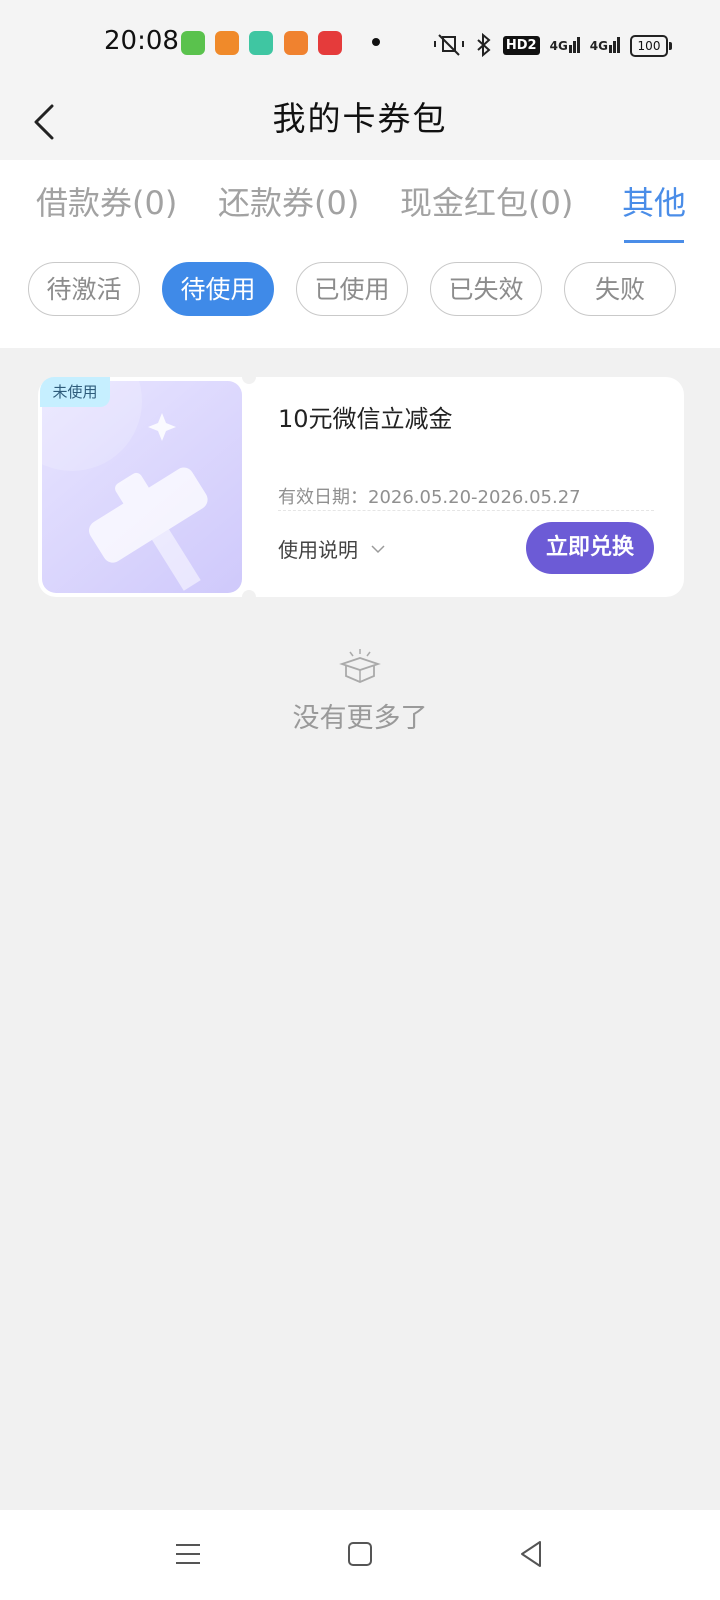 Image resolution: width=720 pixels, height=1600 pixels. I want to click on menu-button, so click(188, 1554).